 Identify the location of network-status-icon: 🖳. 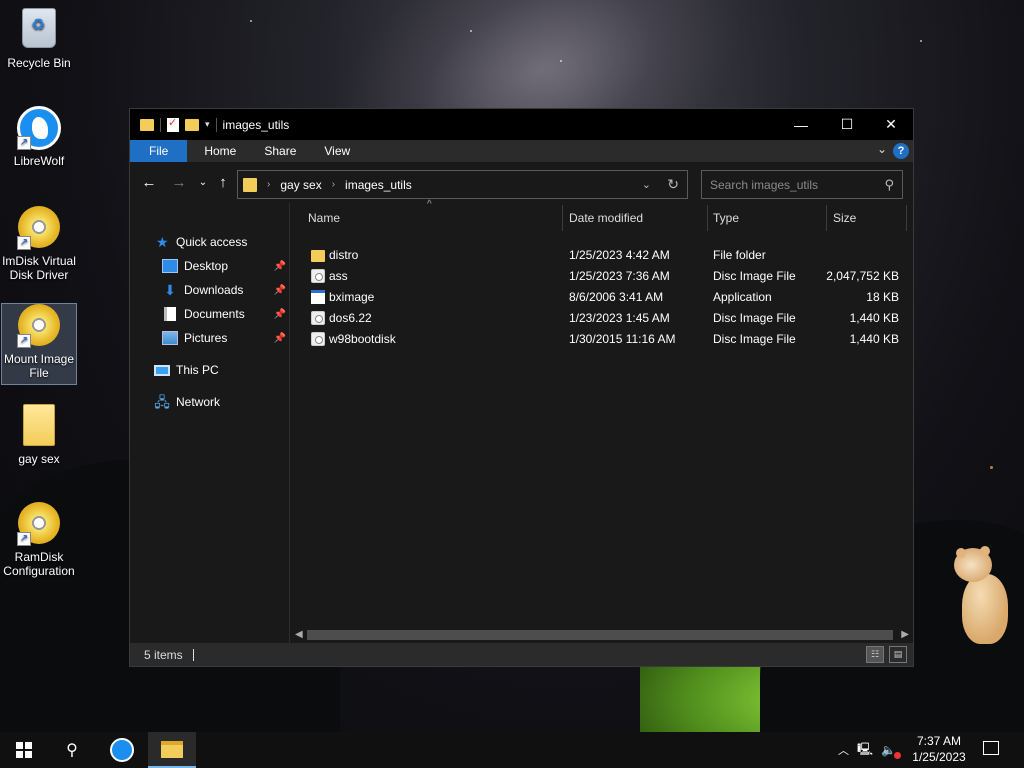
(865, 750).